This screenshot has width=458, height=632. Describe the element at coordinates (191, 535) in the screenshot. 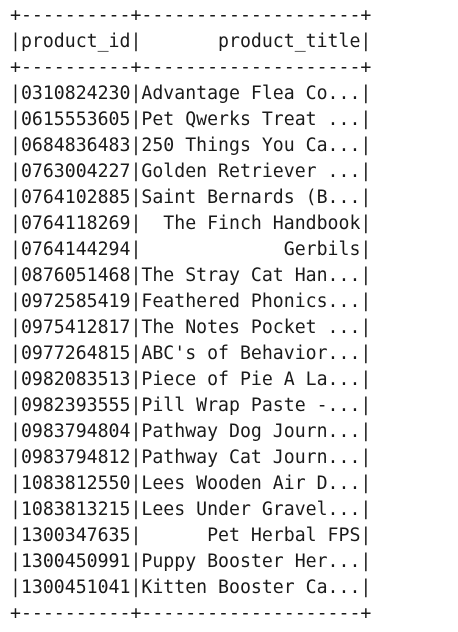

I see `table-row: |1300347635| Pet Herbal FPS|` at that location.